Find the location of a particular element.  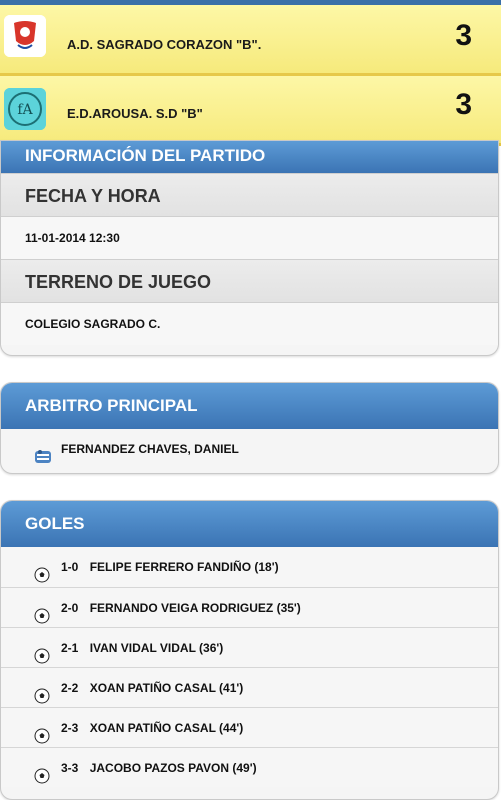

goal-list-item: 2-3 XOAN PATIÑO CASAL (44') is located at coordinates (249, 727).